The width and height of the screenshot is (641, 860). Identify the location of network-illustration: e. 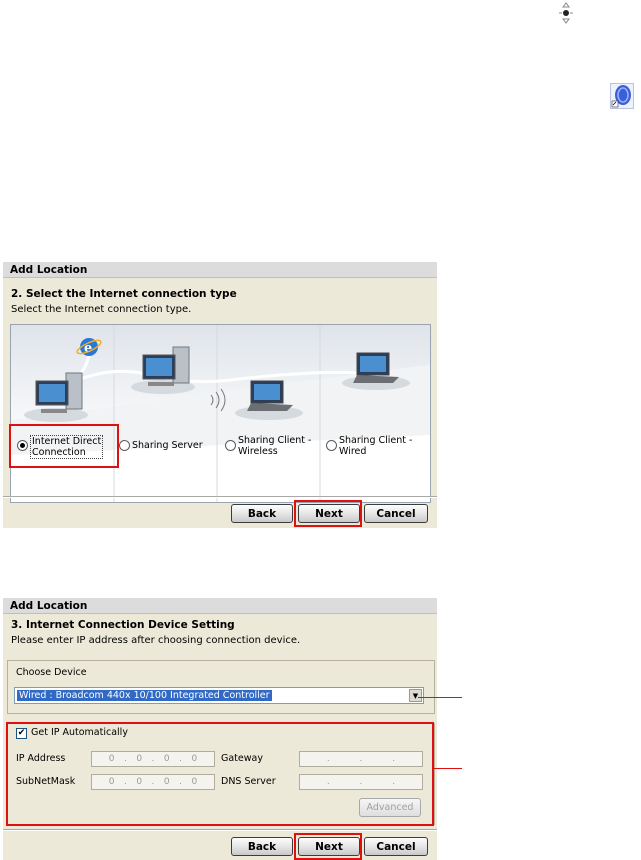
(220, 413).